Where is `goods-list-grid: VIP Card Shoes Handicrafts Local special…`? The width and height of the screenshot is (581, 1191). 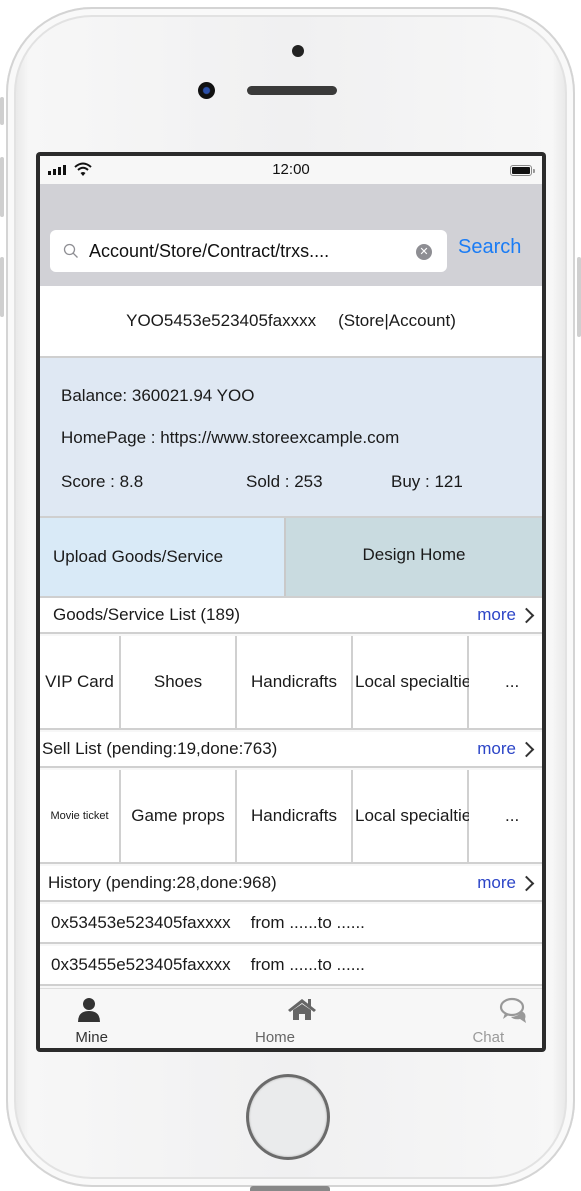
goods-list-grid: VIP Card Shoes Handicrafts Local special… is located at coordinates (291, 683).